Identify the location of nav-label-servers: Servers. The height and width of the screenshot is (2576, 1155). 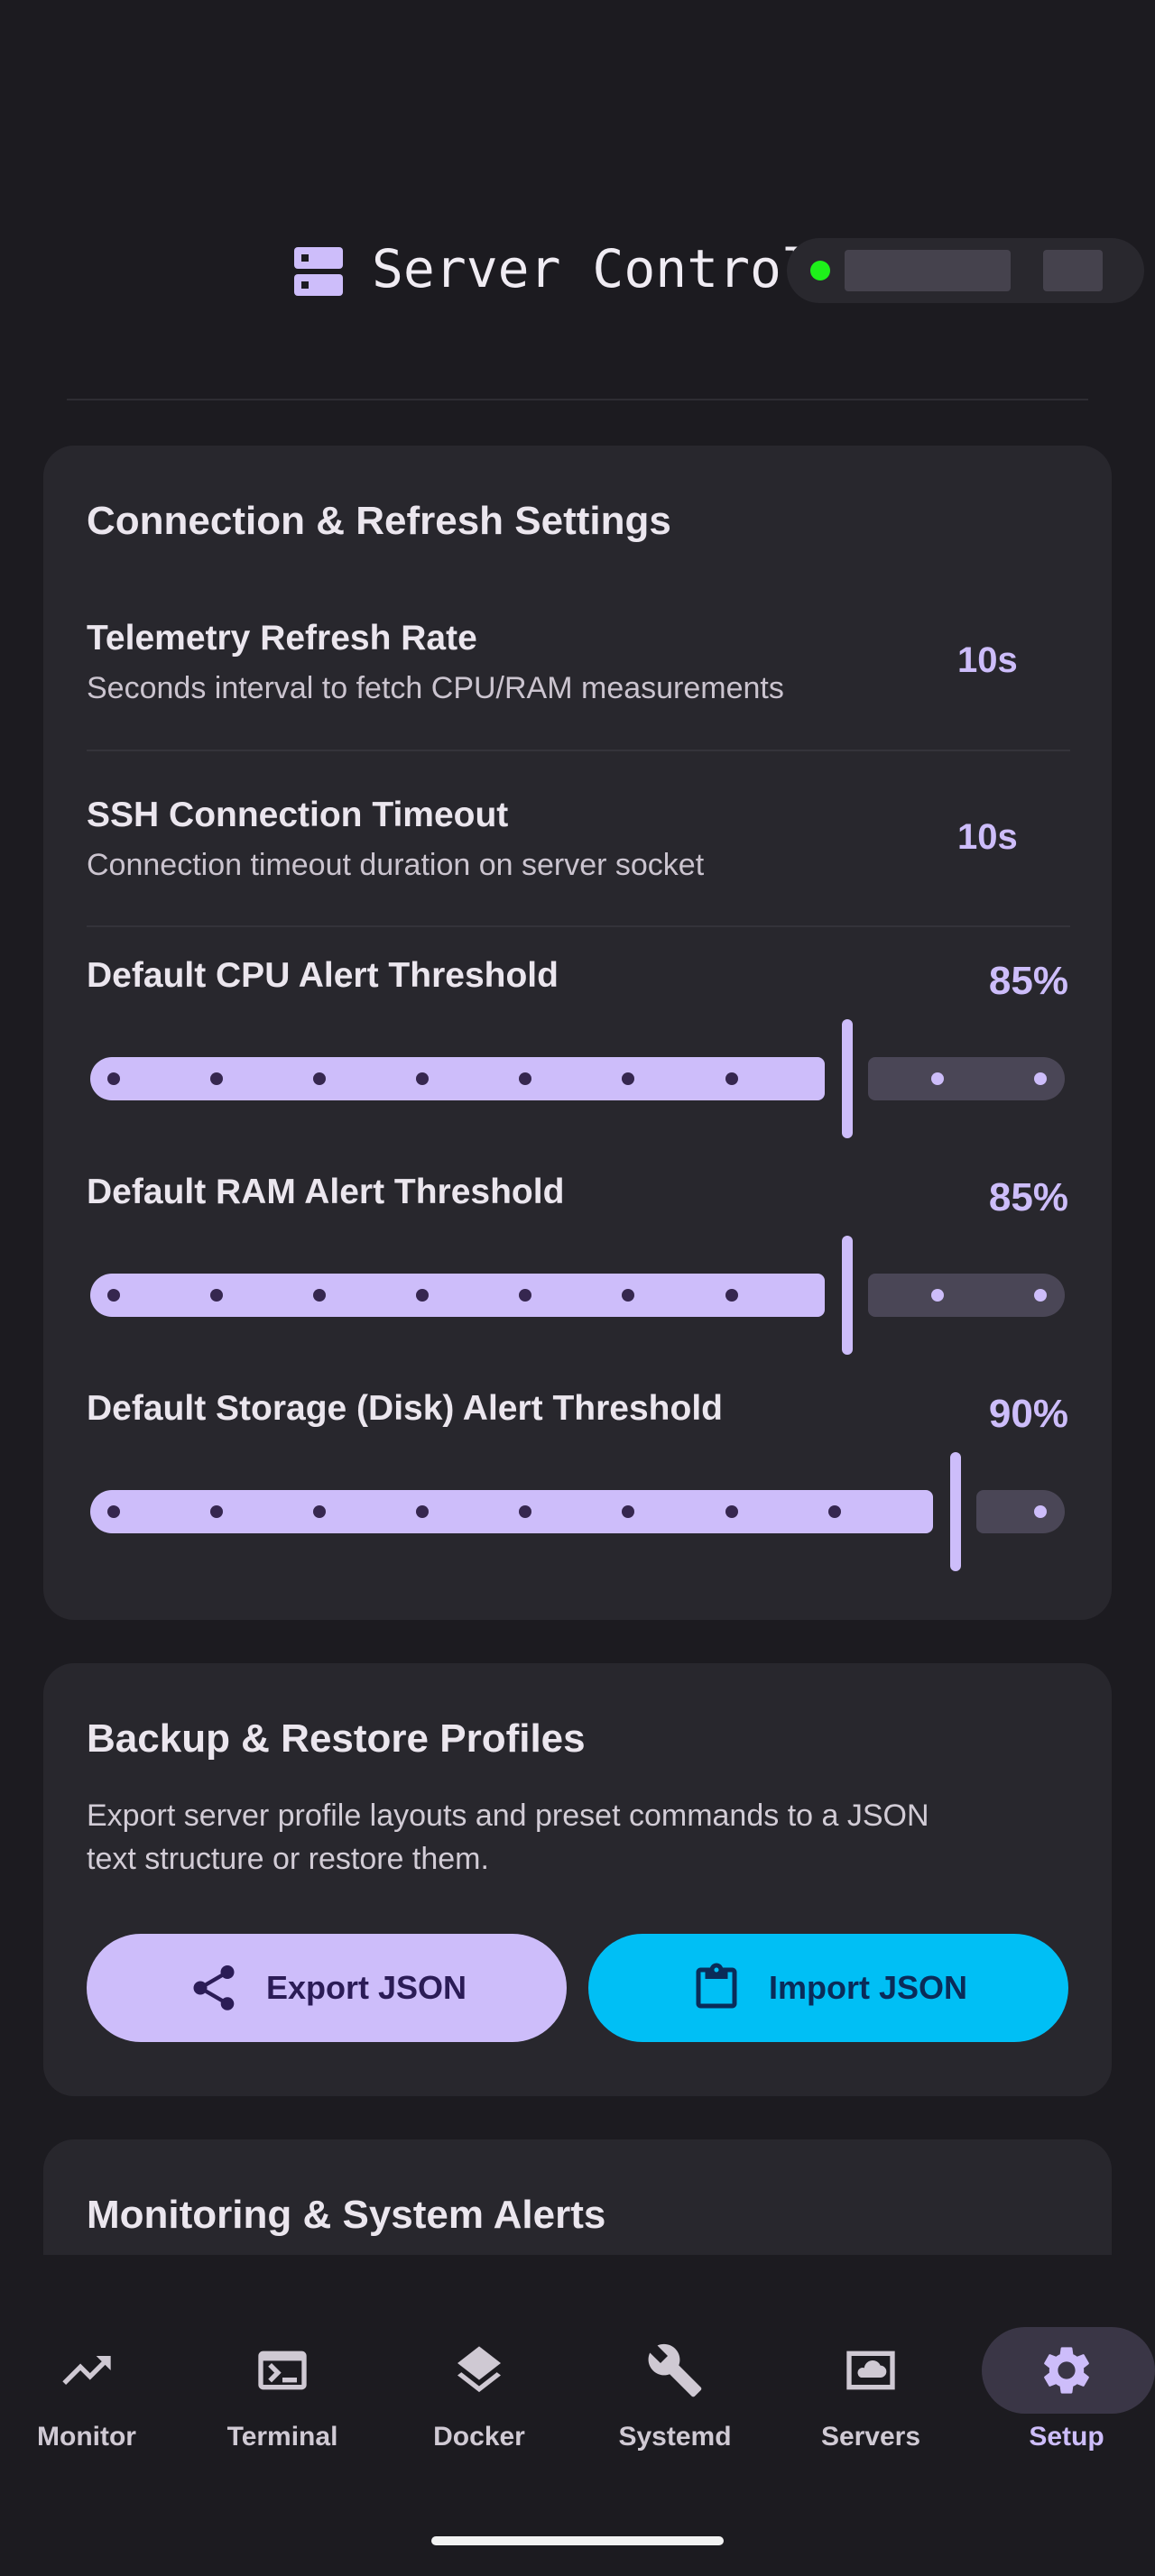
(870, 2437).